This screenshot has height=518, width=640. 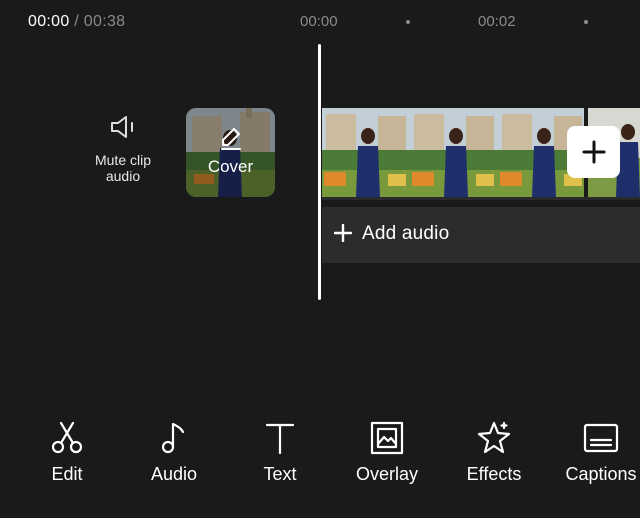 I want to click on tool-overlay: Overlay, so click(x=387, y=452).